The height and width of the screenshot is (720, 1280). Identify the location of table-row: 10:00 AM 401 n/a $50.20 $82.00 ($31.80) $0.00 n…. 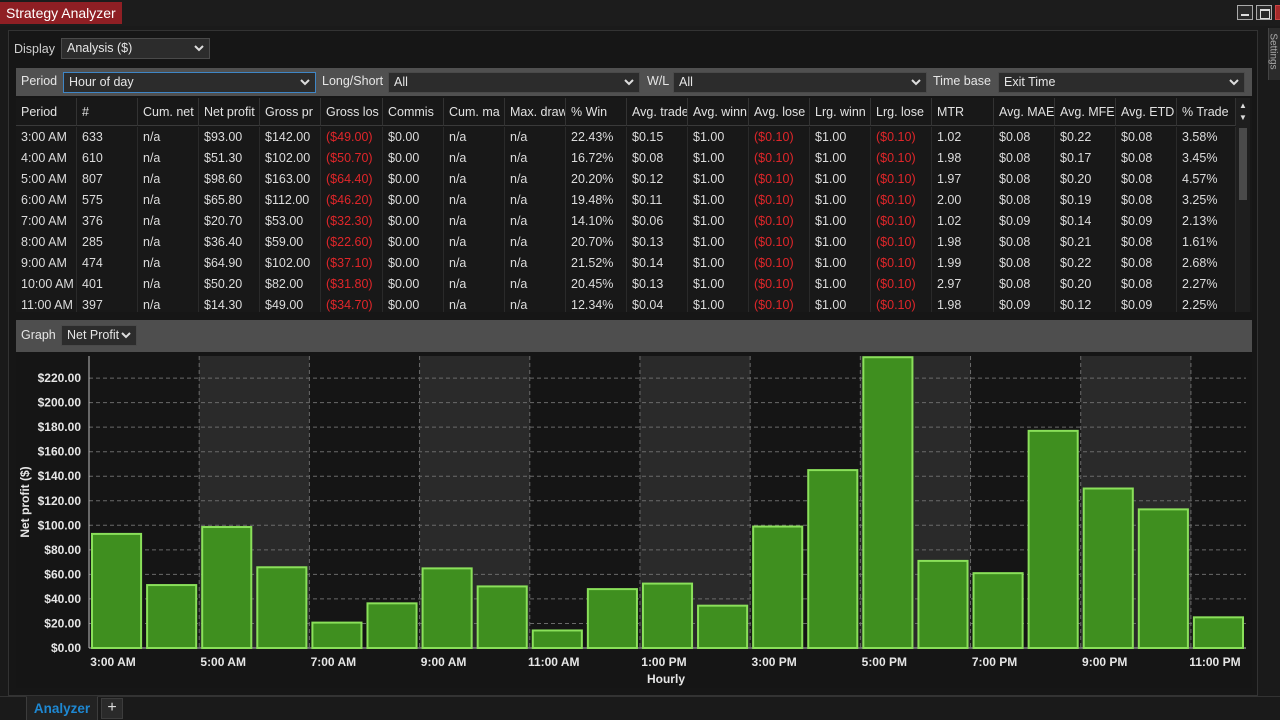
(626, 284).